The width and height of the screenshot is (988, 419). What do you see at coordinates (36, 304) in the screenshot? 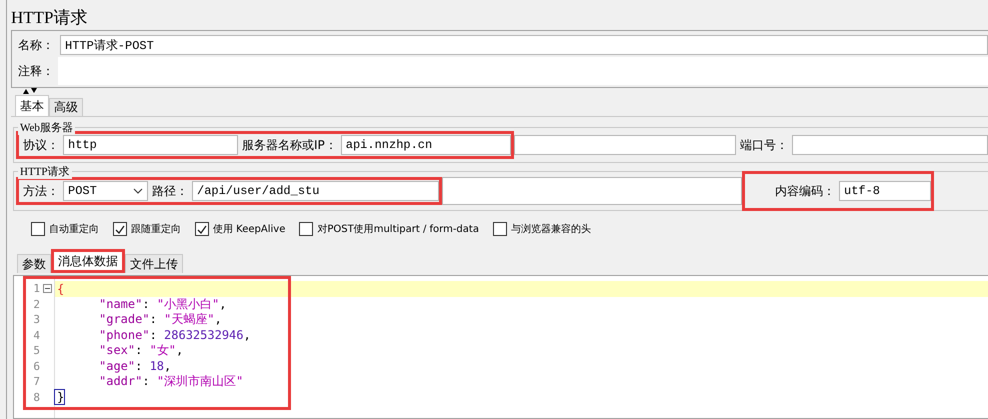
I see `line-number: 2` at bounding box center [36, 304].